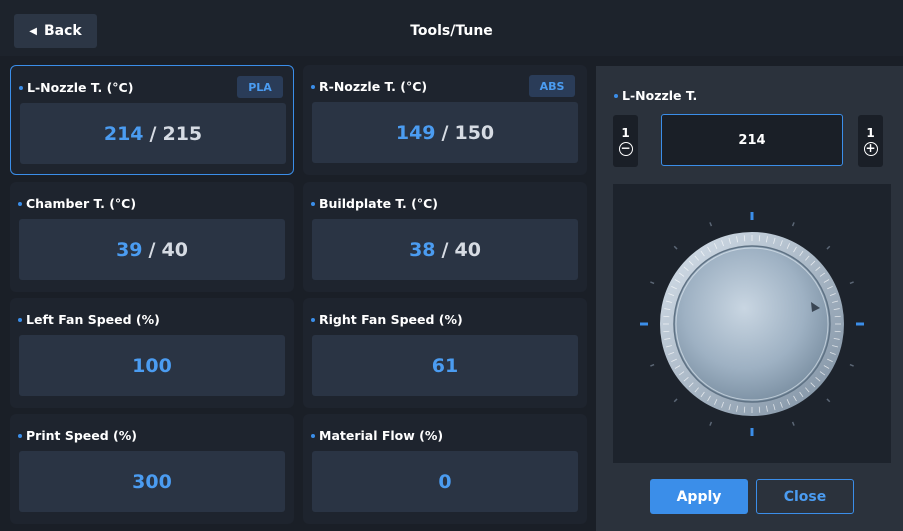 This screenshot has width=903, height=531. What do you see at coordinates (625, 148) in the screenshot?
I see `minus-circle-icon: −` at bounding box center [625, 148].